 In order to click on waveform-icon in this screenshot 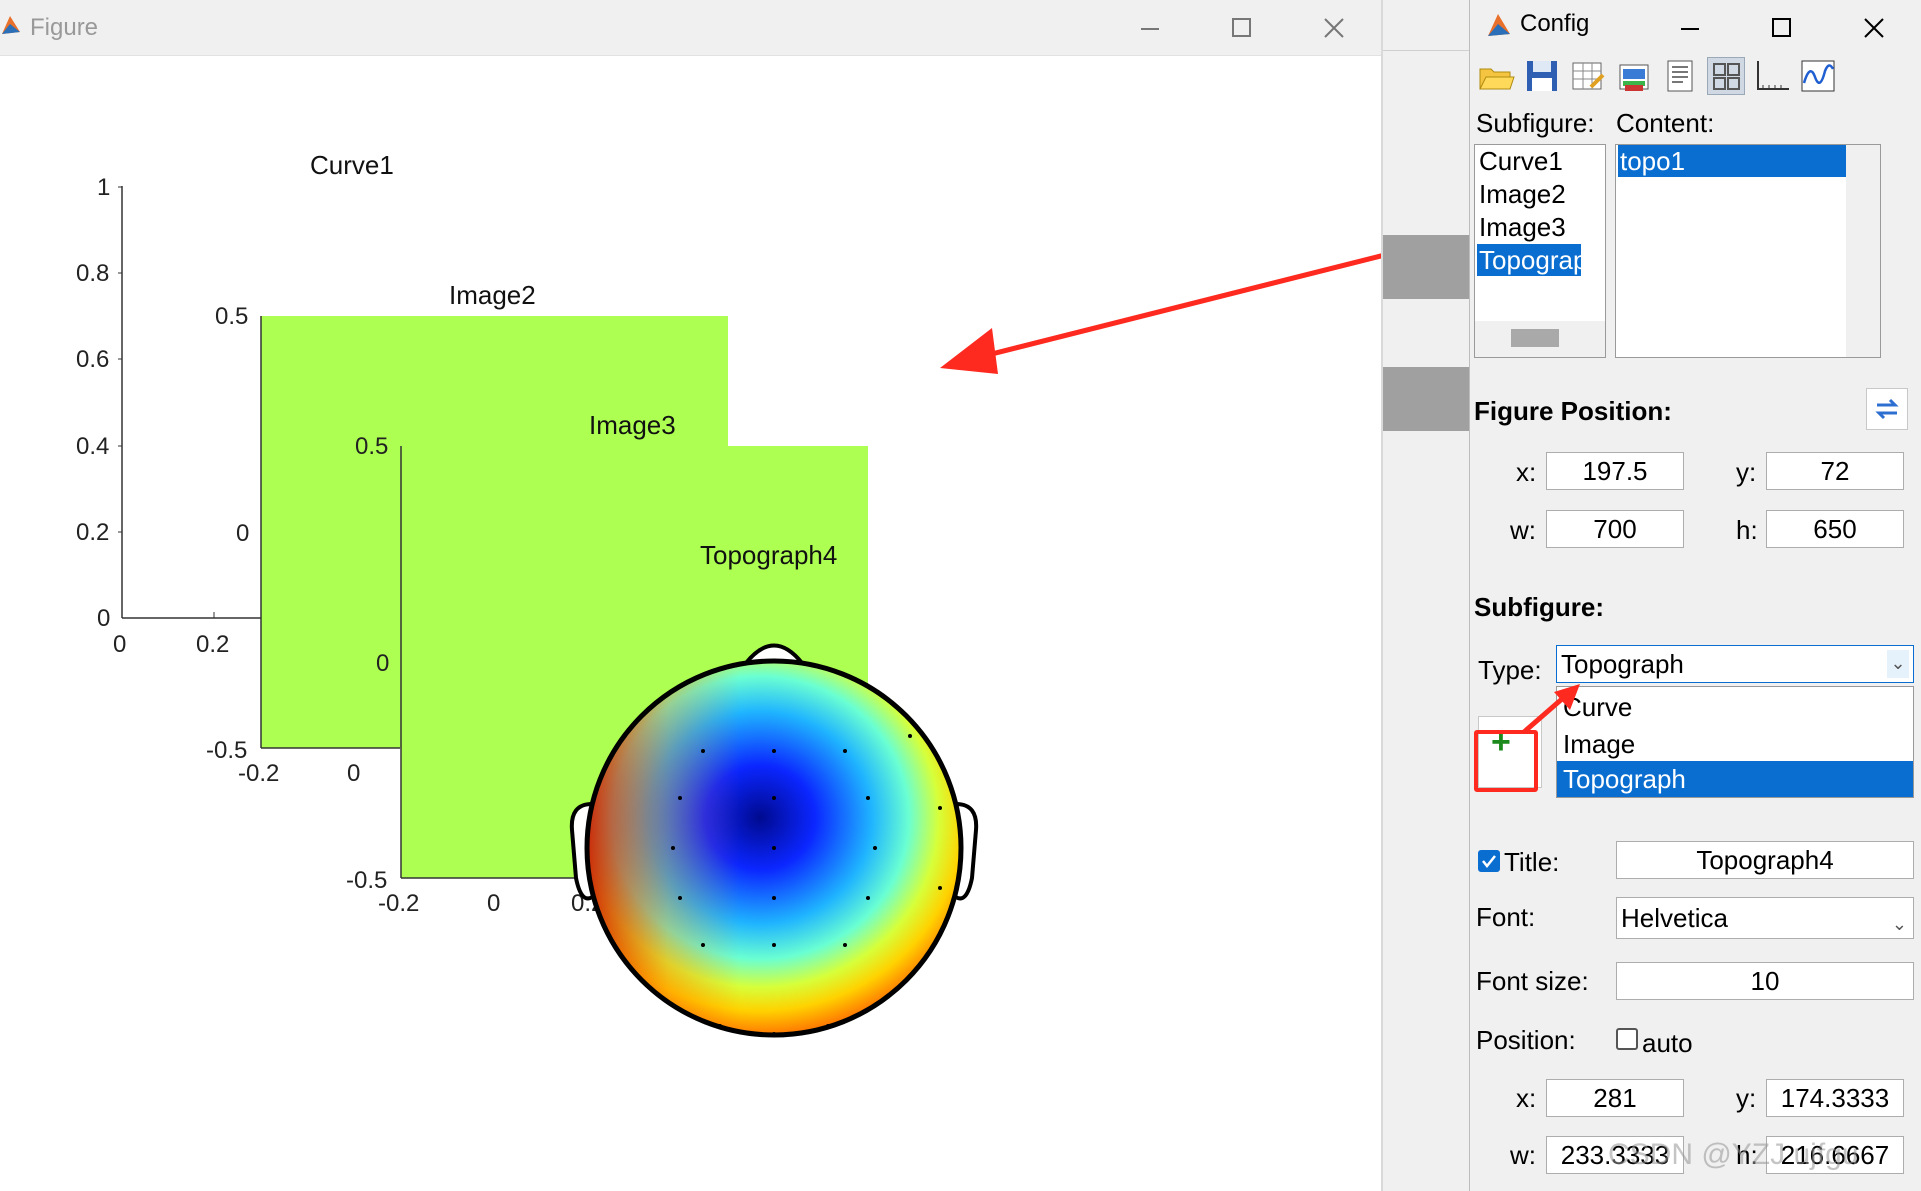, I will do `click(1818, 76)`.